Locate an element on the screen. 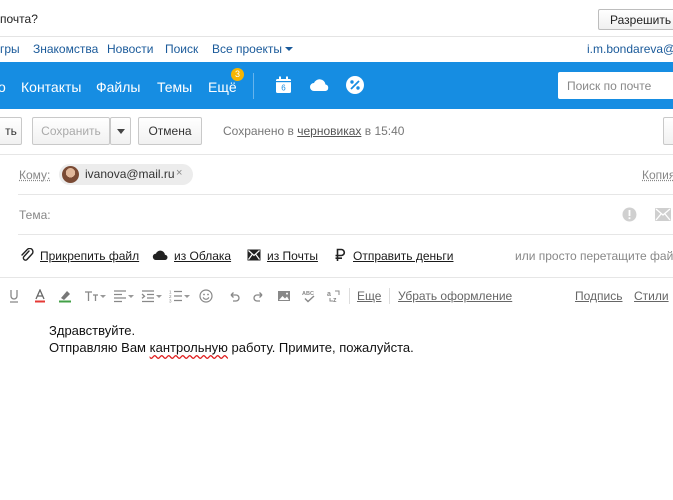  portal-link-all-projects: Все проекты is located at coordinates (253, 49).